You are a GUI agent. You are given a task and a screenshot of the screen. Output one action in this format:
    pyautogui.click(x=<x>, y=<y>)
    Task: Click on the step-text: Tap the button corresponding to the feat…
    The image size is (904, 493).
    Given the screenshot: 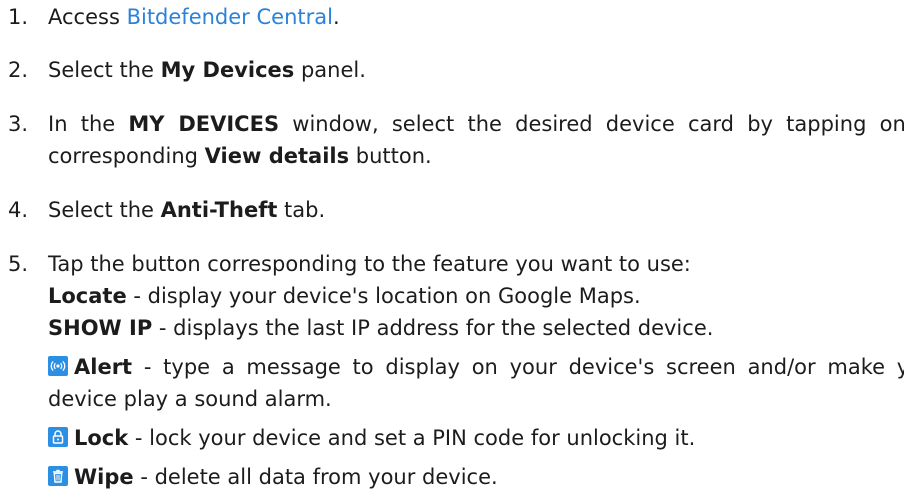 What is the action you would take?
    pyautogui.click(x=369, y=264)
    